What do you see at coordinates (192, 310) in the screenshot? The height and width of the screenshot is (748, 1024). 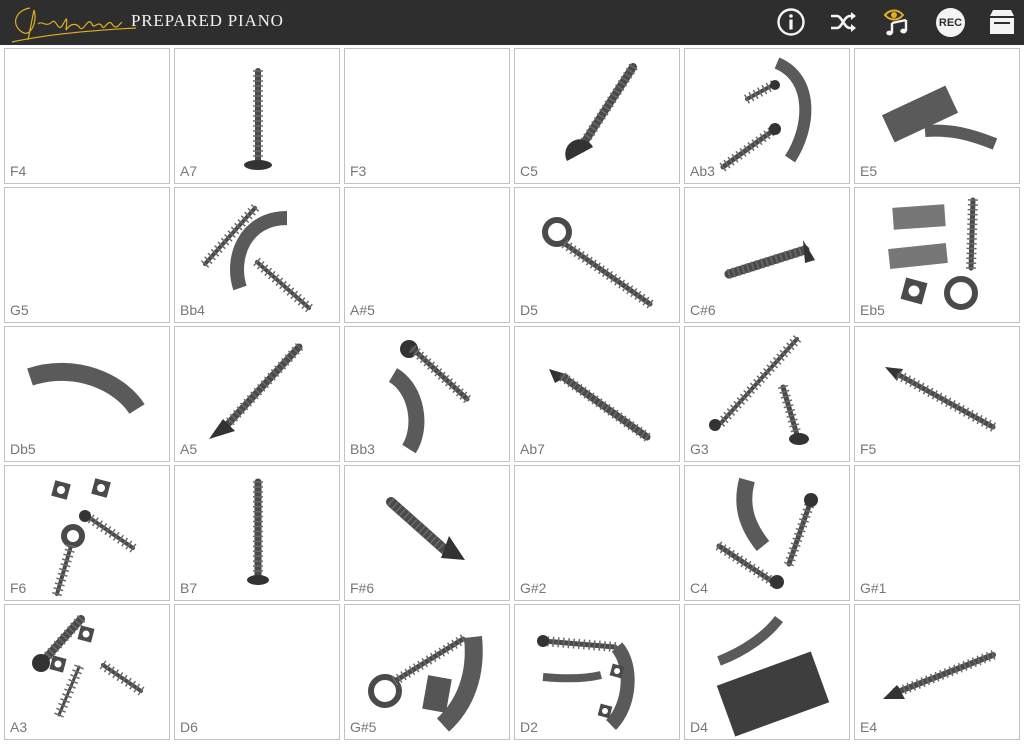 I see `note-label: Bb4` at bounding box center [192, 310].